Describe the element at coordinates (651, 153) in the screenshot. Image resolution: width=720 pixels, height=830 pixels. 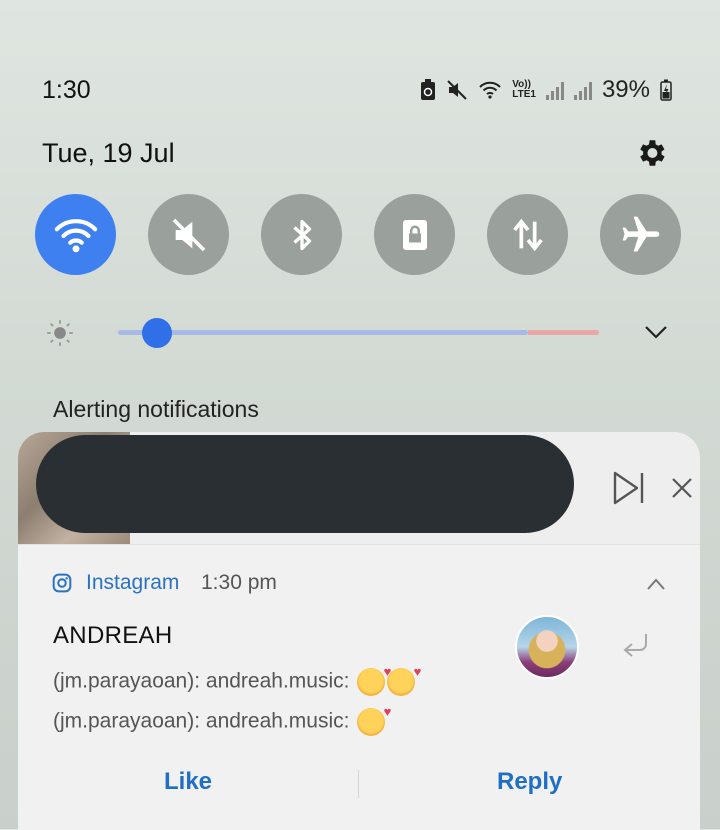
I see `settings-gear-icon` at that location.